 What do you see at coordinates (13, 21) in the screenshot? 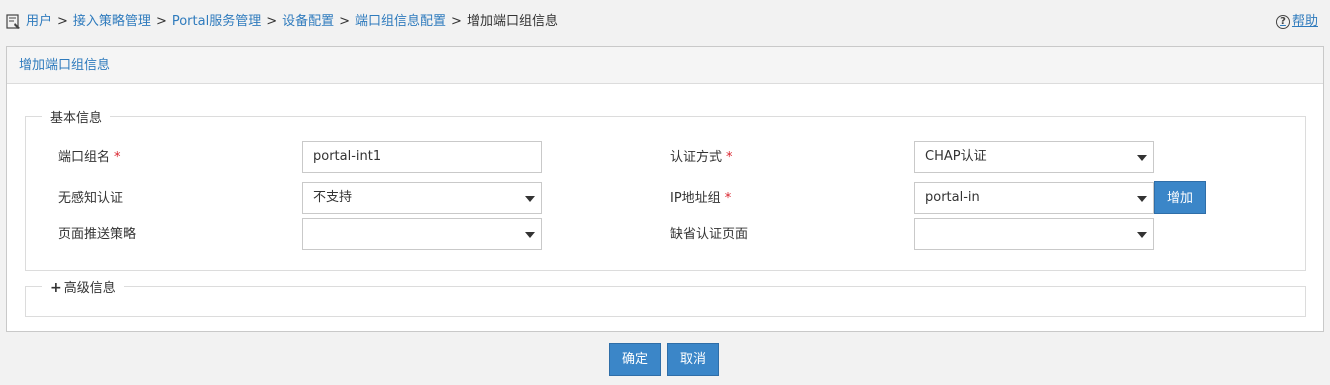
I see `user-config-icon` at bounding box center [13, 21].